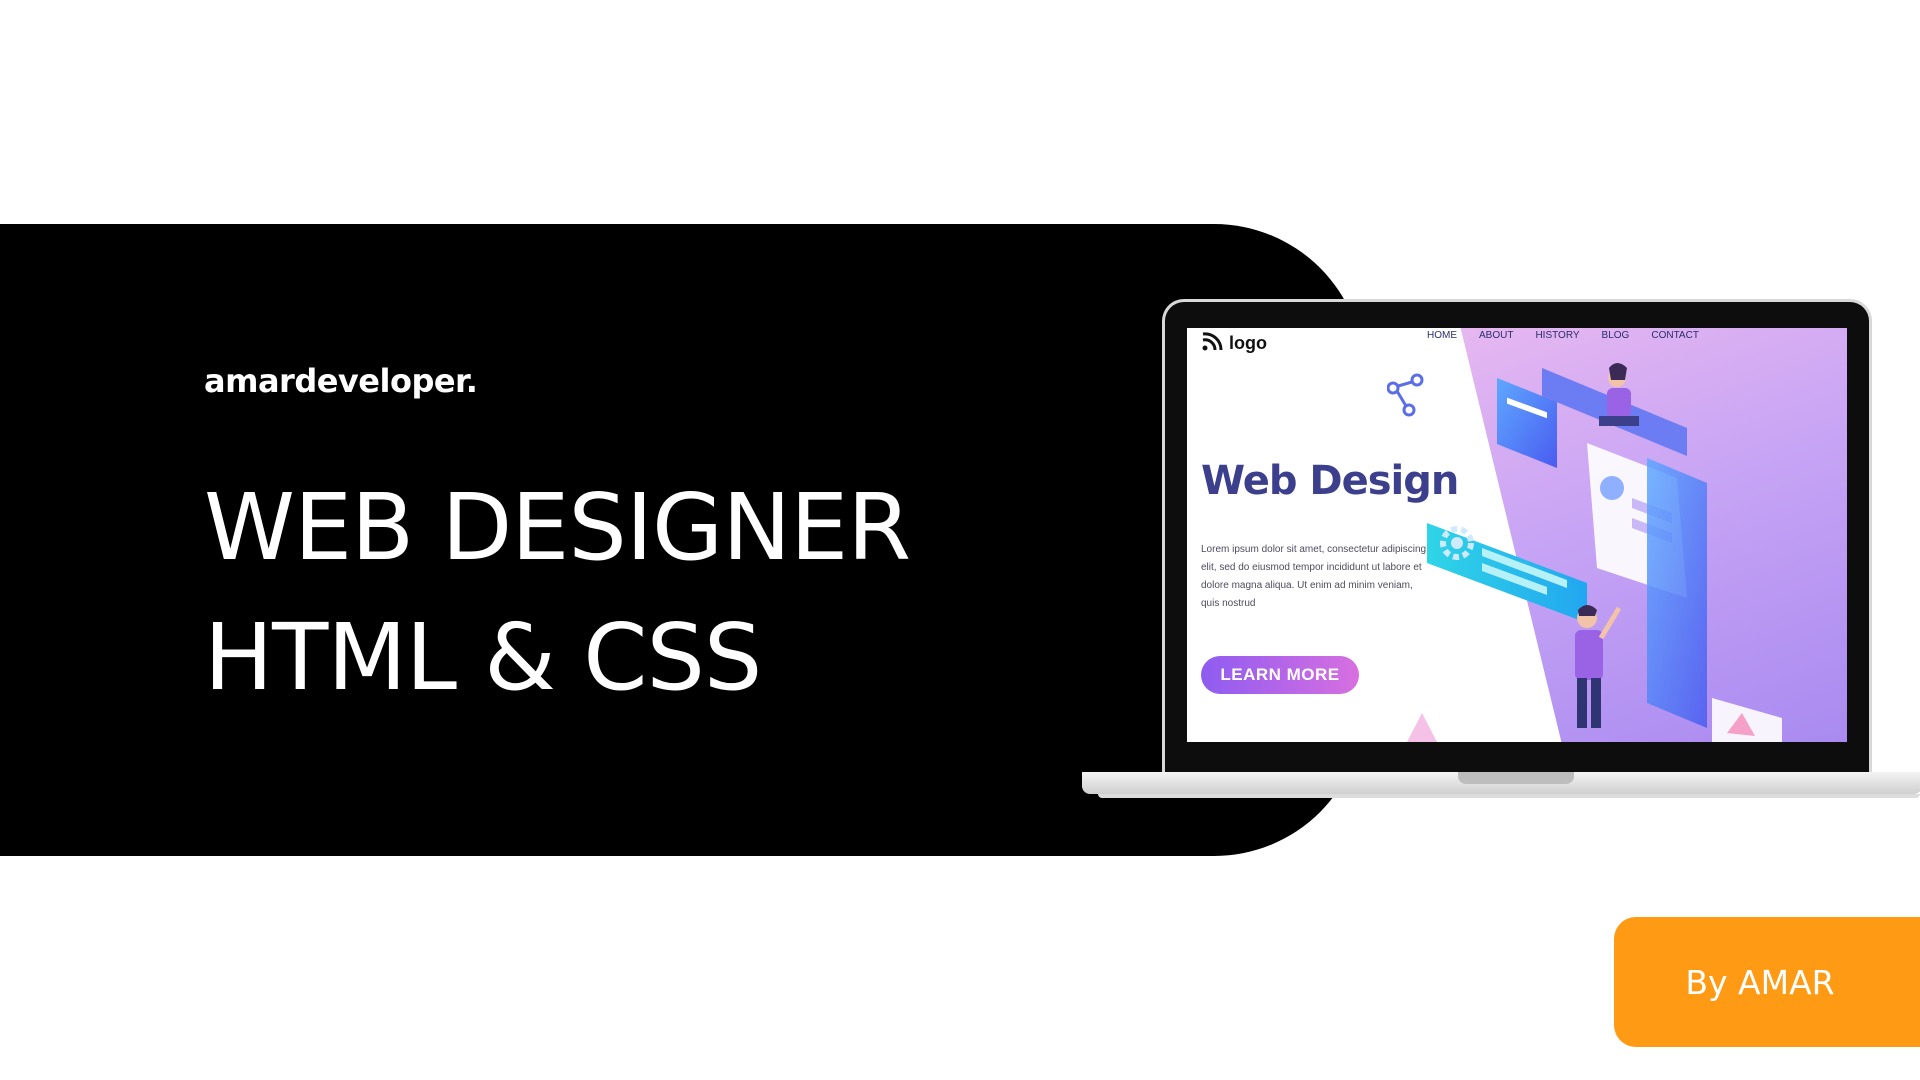 The height and width of the screenshot is (1080, 1920). I want to click on nav-contact: CONTACT, so click(1675, 335).